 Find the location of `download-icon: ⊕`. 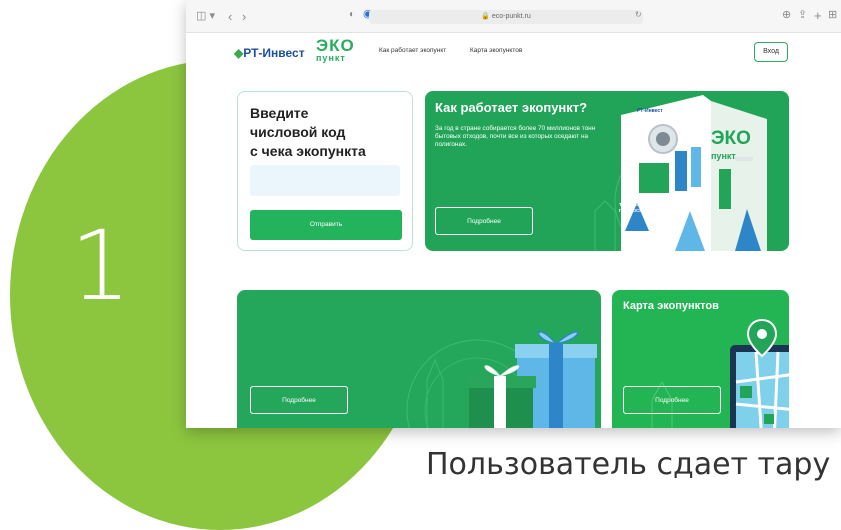

download-icon: ⊕ is located at coordinates (786, 15).